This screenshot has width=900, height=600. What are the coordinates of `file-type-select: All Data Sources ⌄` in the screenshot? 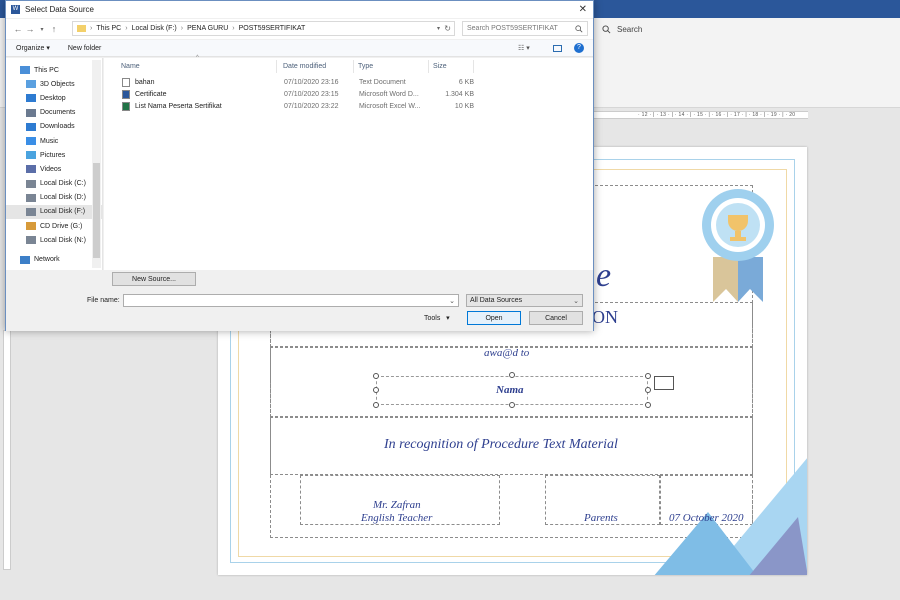 It's located at (524, 300).